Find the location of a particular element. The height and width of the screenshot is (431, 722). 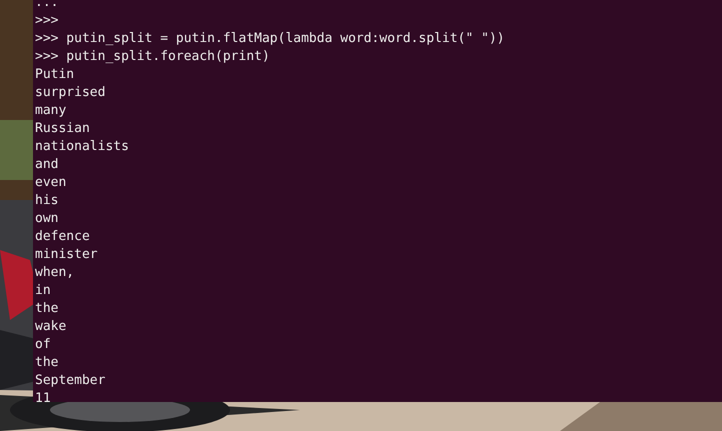

terminal-line: his is located at coordinates (47, 201).